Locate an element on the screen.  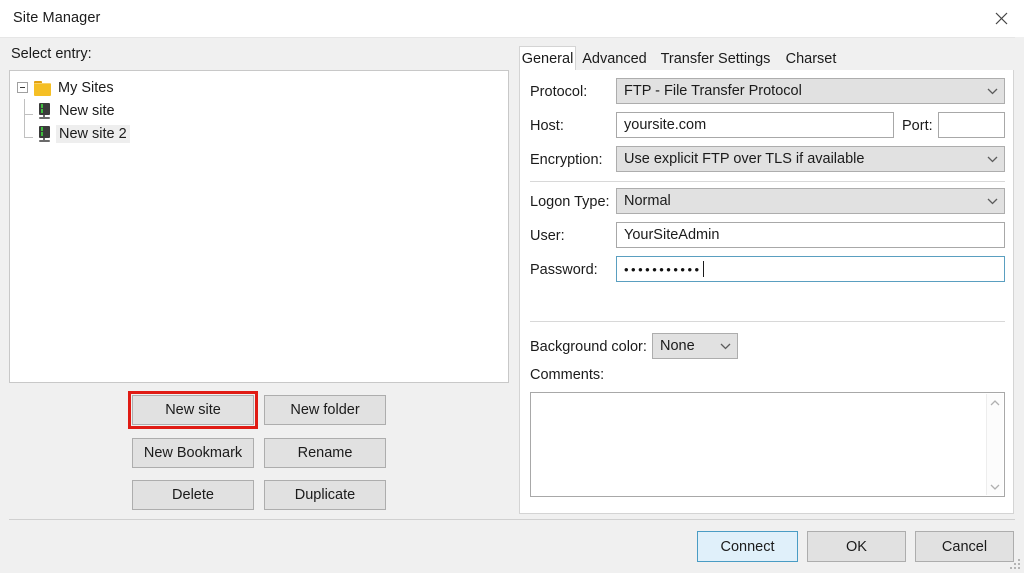
new-bookmark-button: New Bookmark is located at coordinates (193, 453).